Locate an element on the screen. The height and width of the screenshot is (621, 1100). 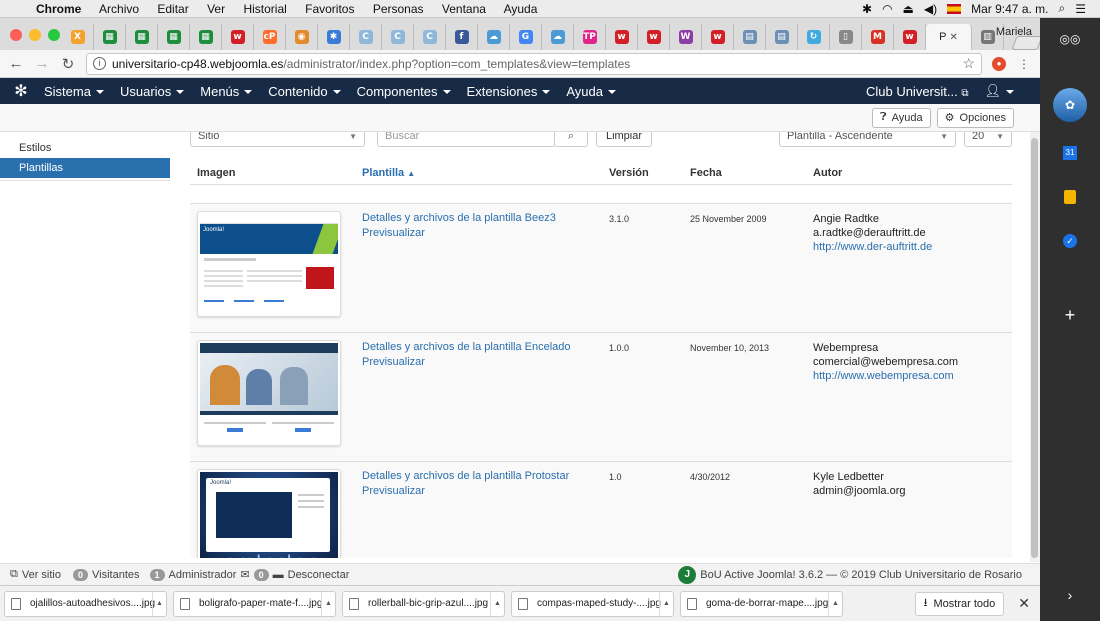
forward-arrow-icon: → is located at coordinates (42, 63).